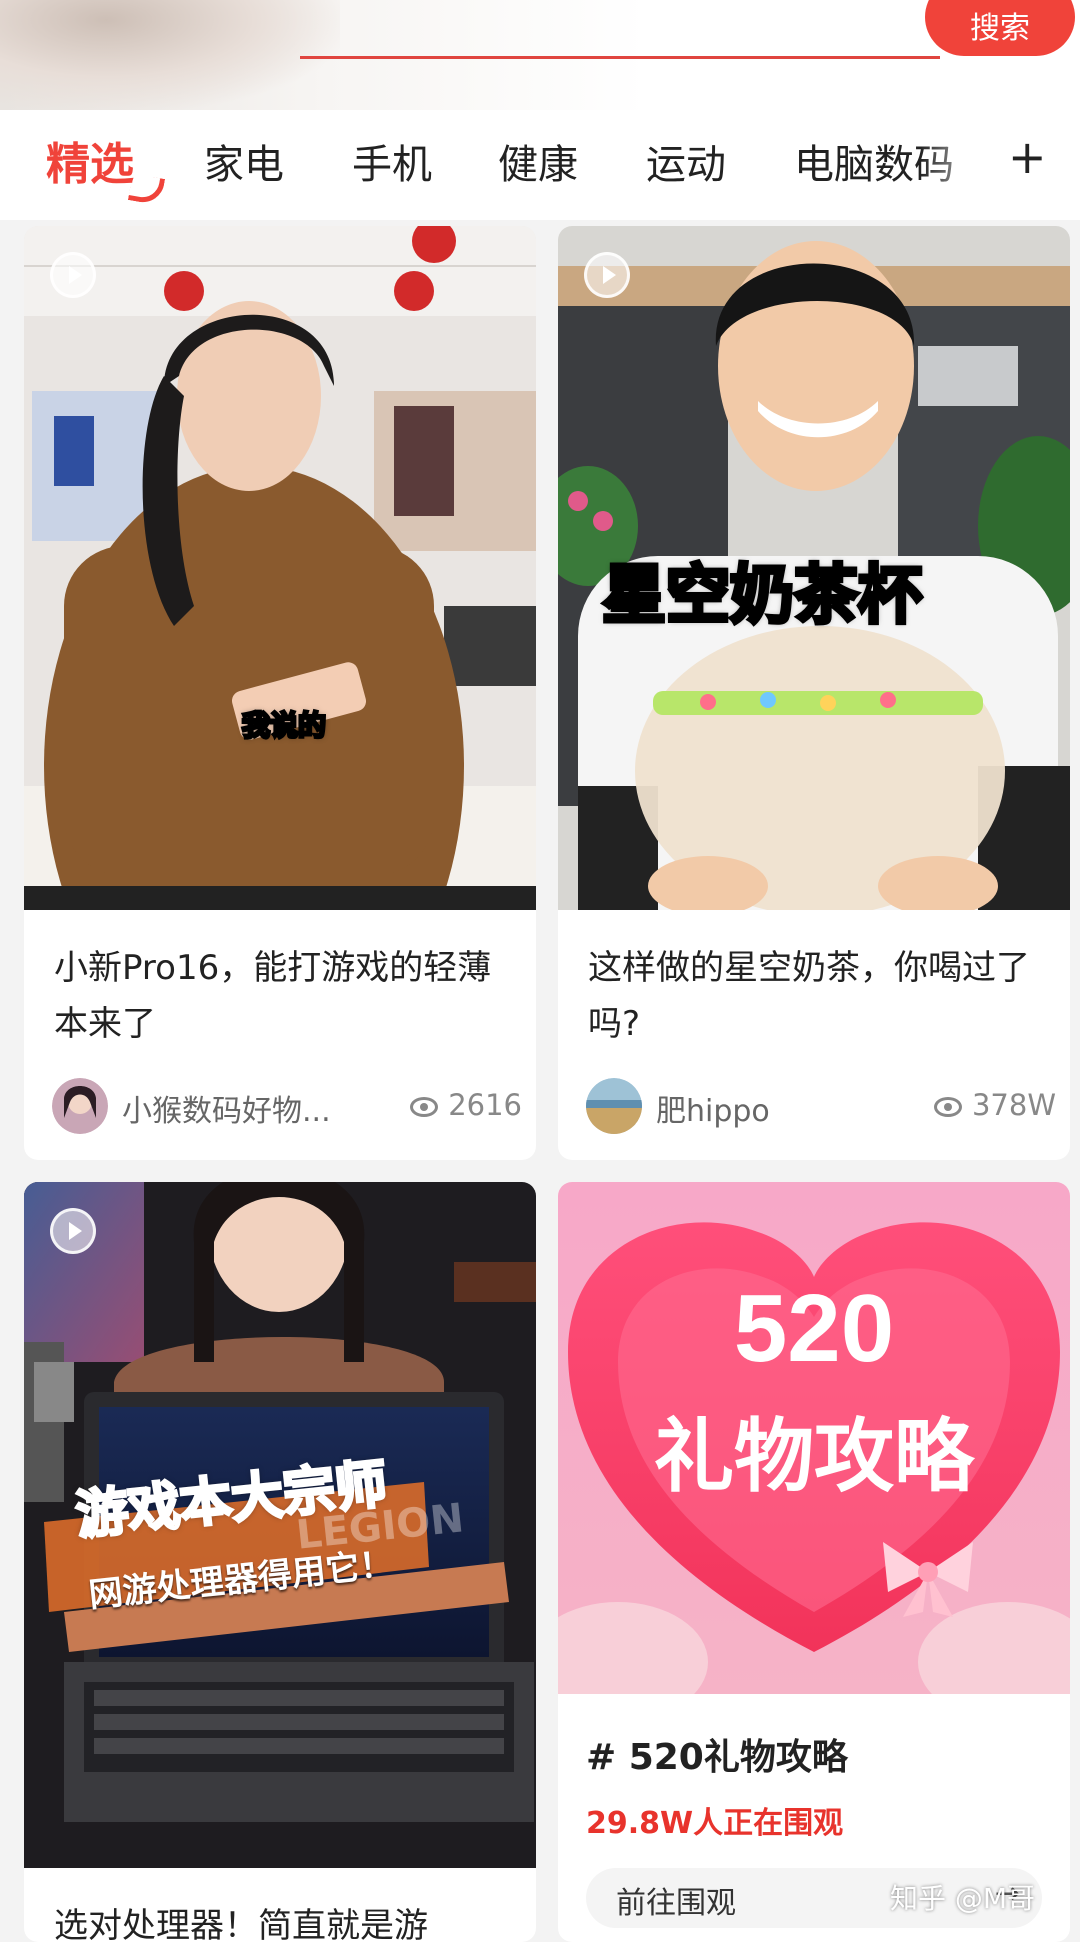 Image resolution: width=1080 pixels, height=1942 pixels. Describe the element at coordinates (90, 160) in the screenshot. I see `tab-featured: 精选` at that location.